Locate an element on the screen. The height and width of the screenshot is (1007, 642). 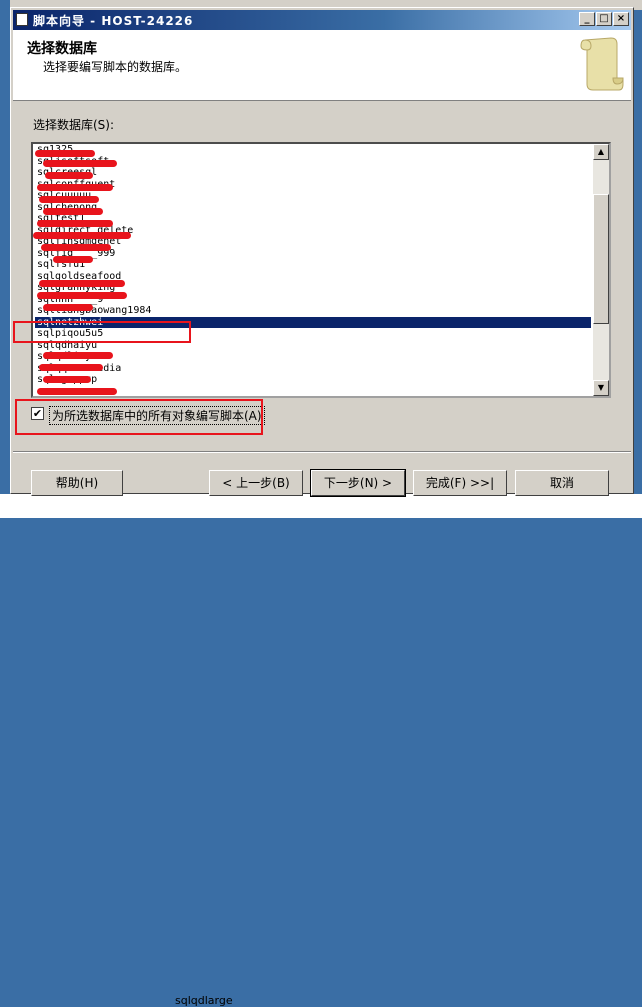
database-item: sqlconffquent is located at coordinates (313, 185).